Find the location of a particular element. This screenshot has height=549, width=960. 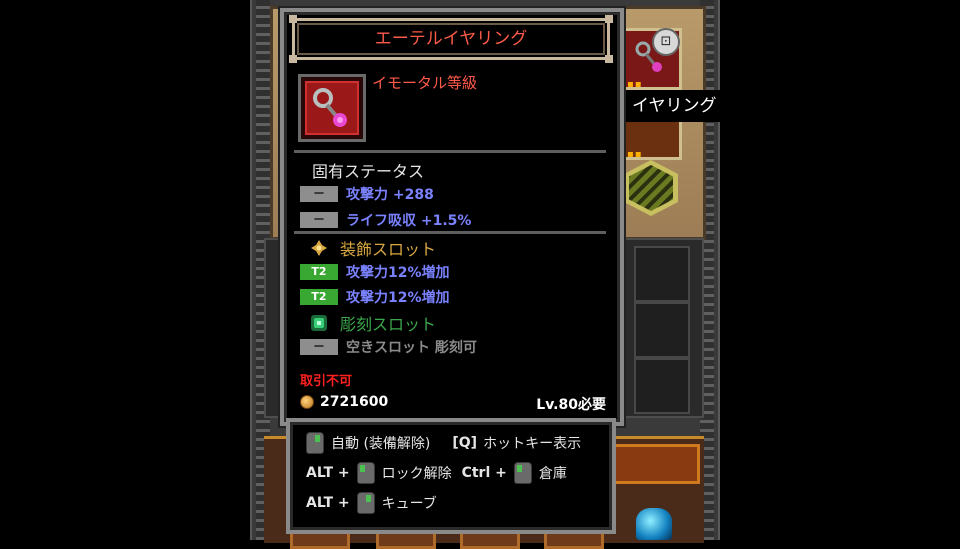

lock-icon: ⊡ is located at coordinates (666, 42).